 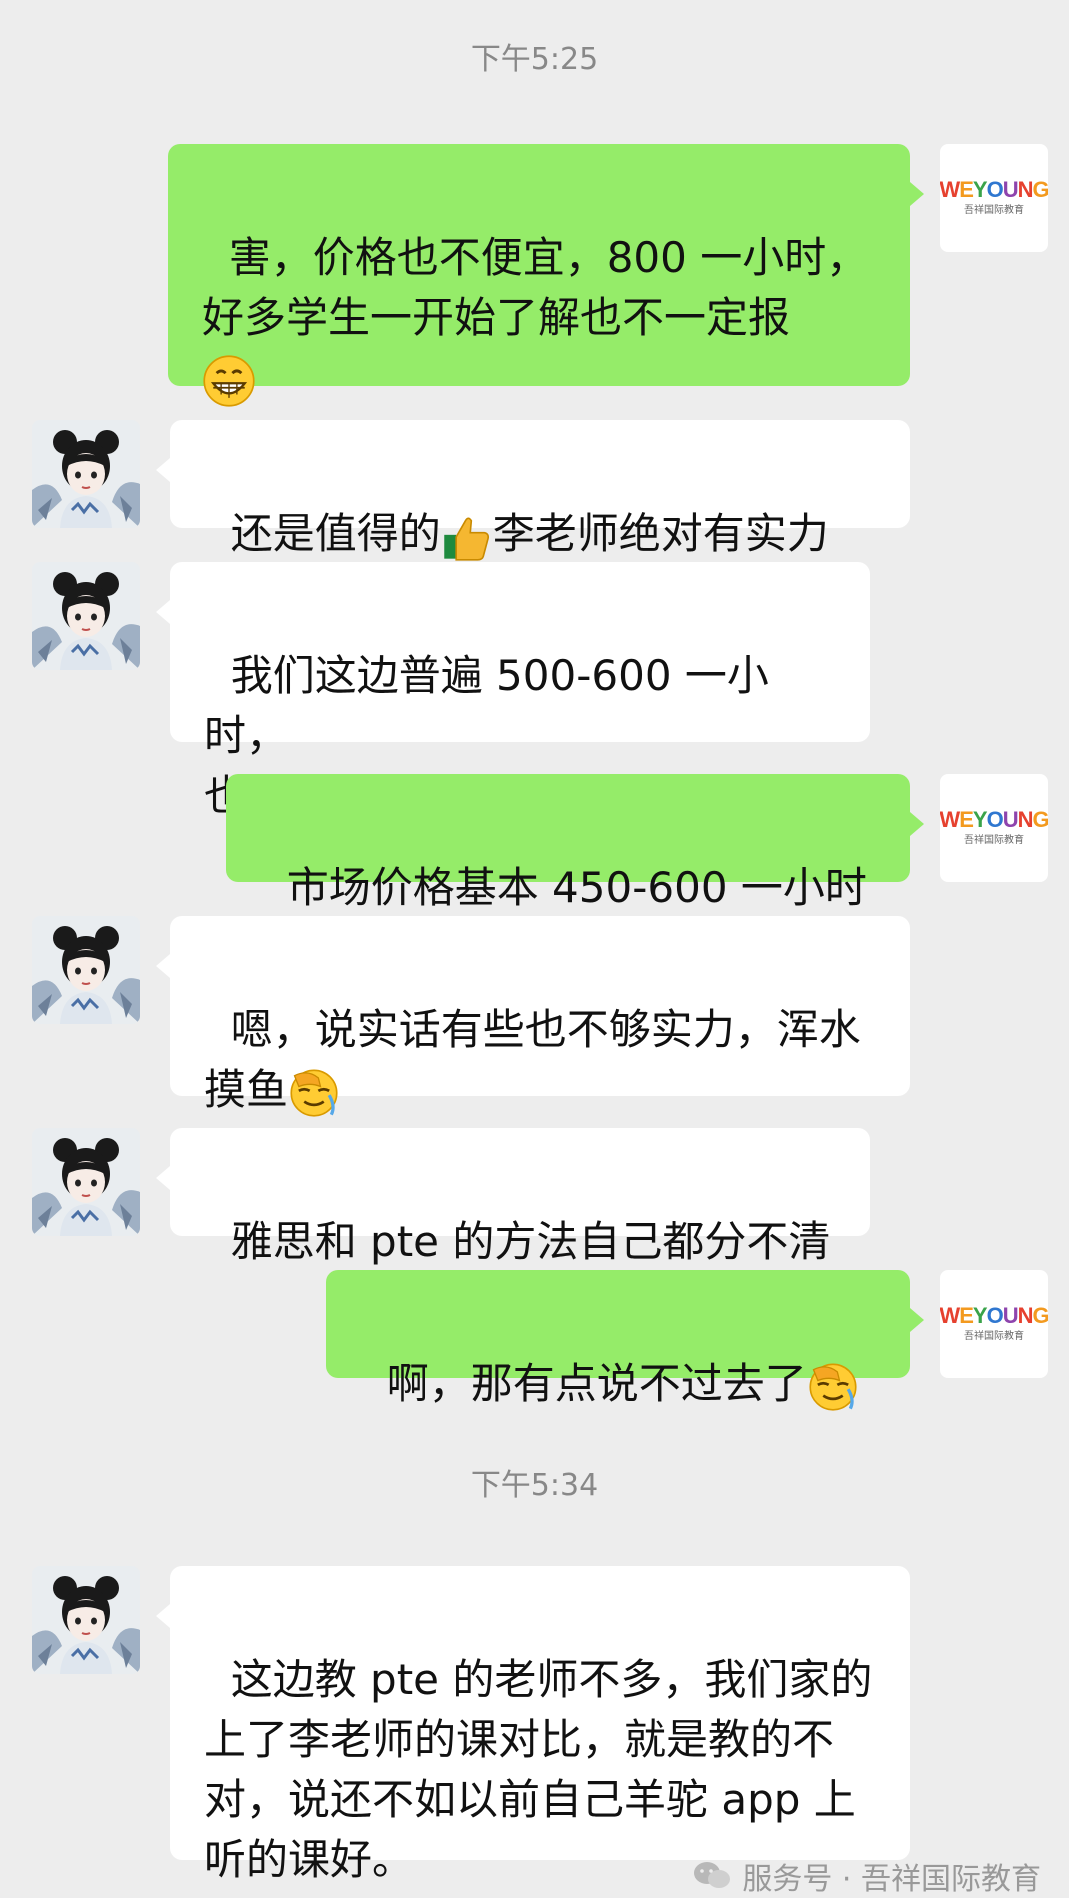 I want to click on sent-message-1: 害，价格也不便宜，800 一小时， 好多学生一开始了解也不一定报, so click(x=546, y=265).